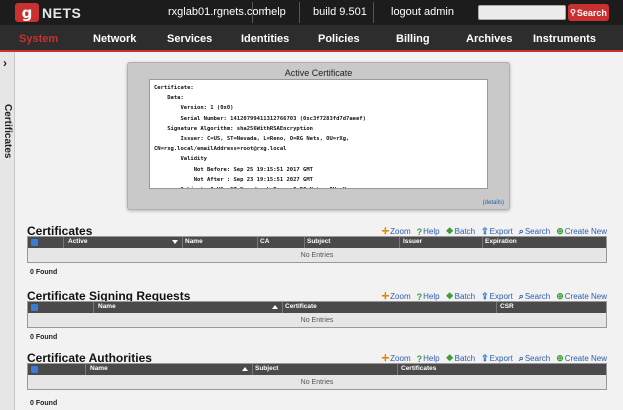 The width and height of the screenshot is (623, 410). Describe the element at coordinates (318, 73) in the screenshot. I see `active-certificate-title: Active Certificate` at that location.